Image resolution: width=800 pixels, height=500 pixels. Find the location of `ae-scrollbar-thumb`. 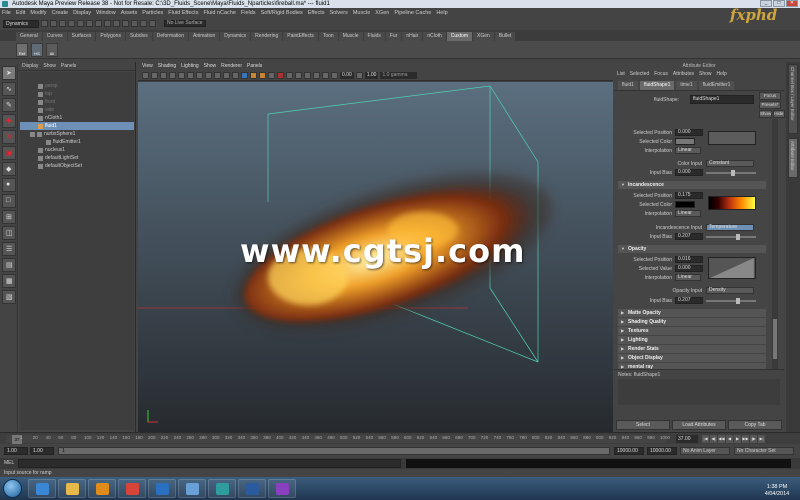

ae-scrollbar-thumb is located at coordinates (775, 339).